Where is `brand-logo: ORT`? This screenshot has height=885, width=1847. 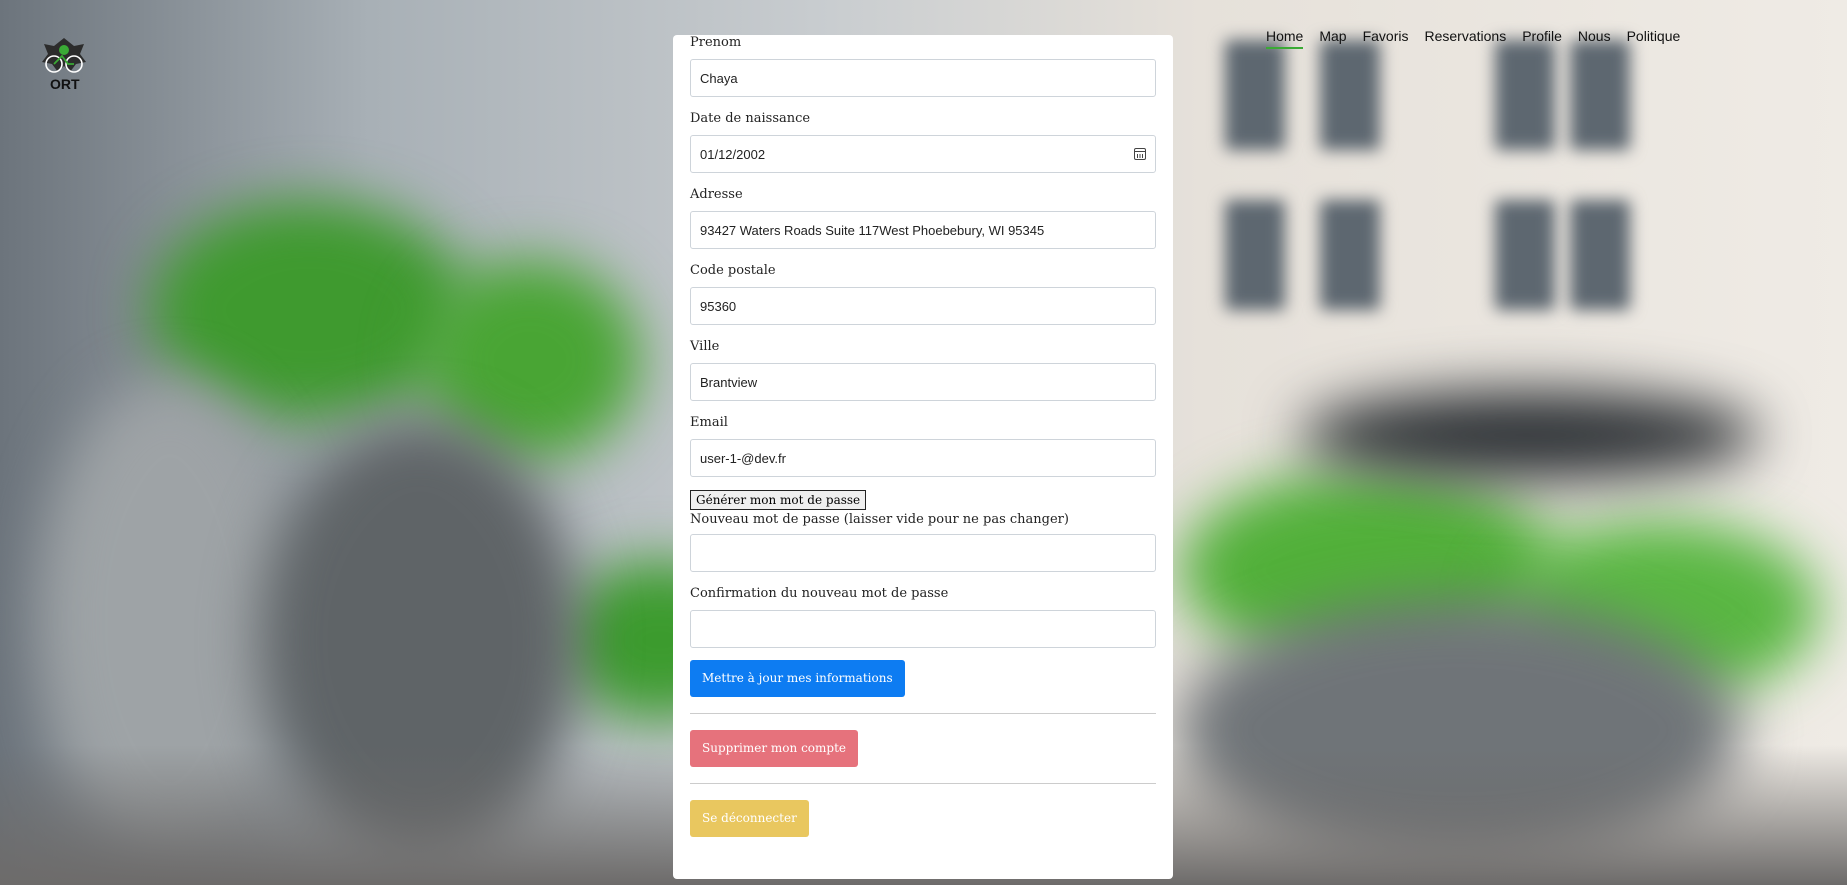 brand-logo: ORT is located at coordinates (64, 65).